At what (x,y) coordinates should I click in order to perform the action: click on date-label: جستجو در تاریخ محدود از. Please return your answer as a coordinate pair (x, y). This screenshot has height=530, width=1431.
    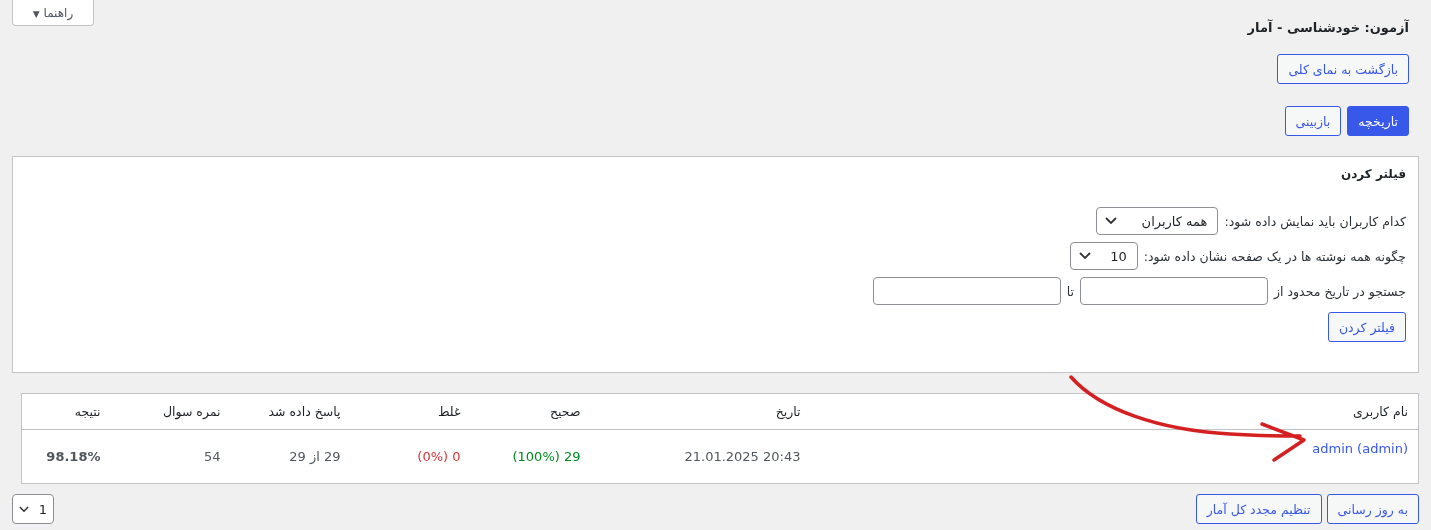
    Looking at the image, I should click on (1340, 291).